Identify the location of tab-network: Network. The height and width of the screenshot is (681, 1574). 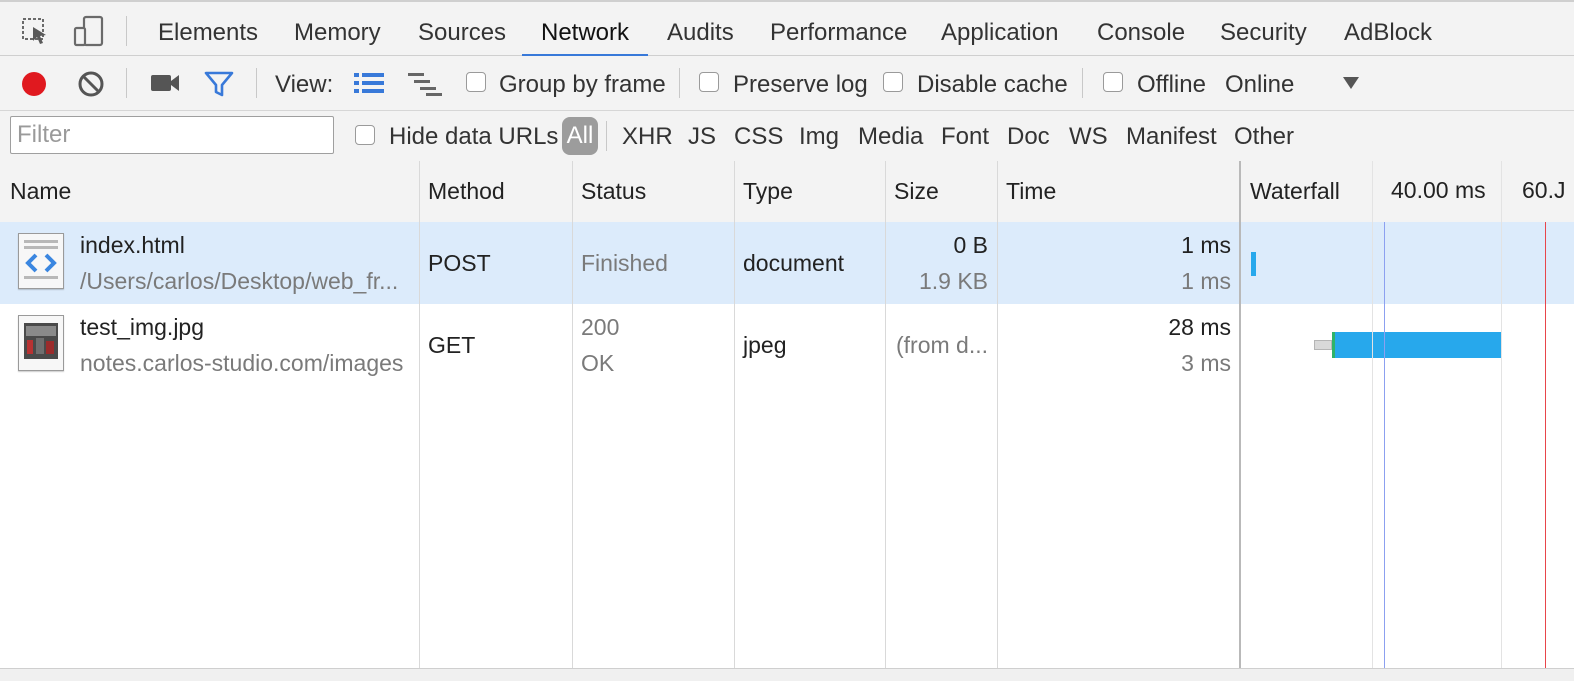
(585, 29).